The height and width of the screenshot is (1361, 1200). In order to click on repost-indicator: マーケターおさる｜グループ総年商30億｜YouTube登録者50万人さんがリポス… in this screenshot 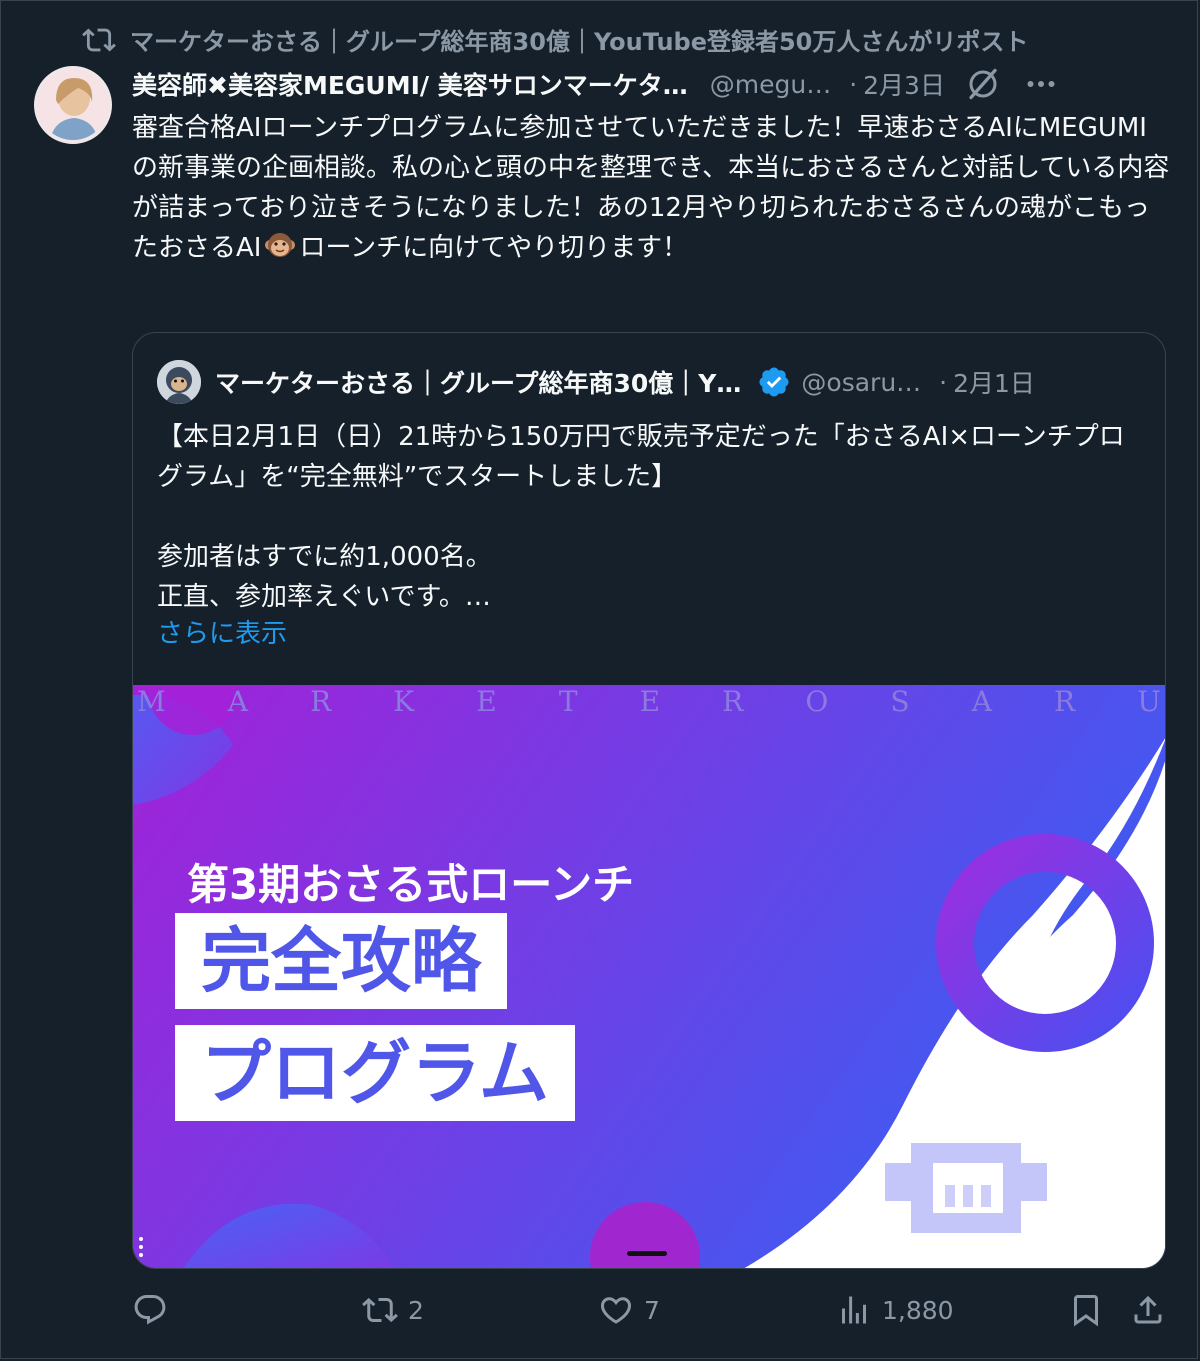, I will do `click(555, 39)`.